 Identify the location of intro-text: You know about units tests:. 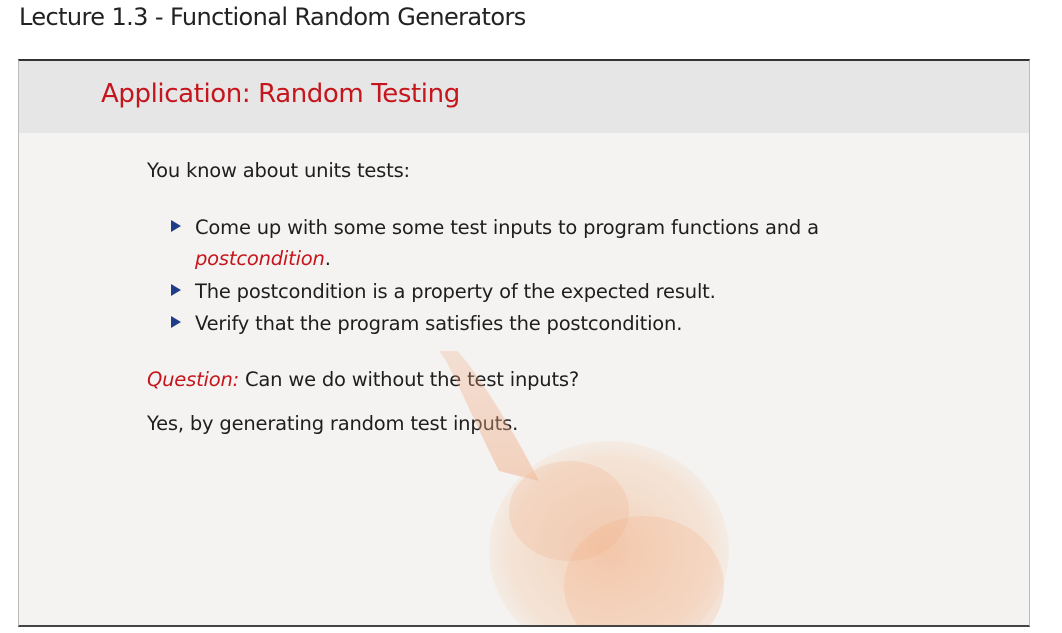
(278, 170).